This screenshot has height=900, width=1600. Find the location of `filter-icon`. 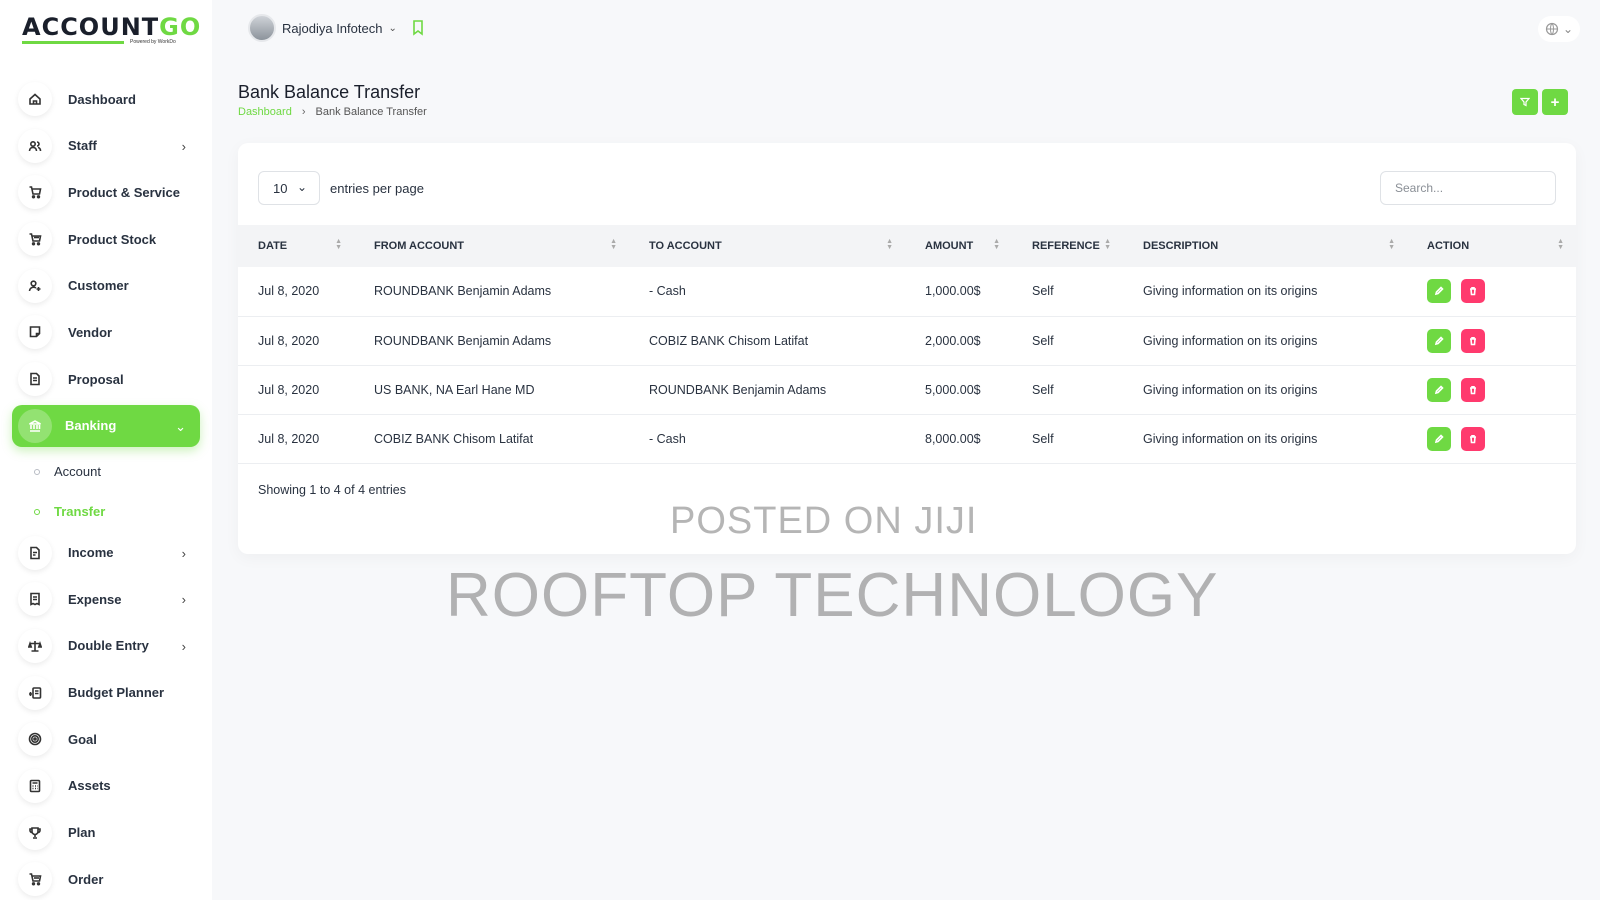

filter-icon is located at coordinates (1525, 102).